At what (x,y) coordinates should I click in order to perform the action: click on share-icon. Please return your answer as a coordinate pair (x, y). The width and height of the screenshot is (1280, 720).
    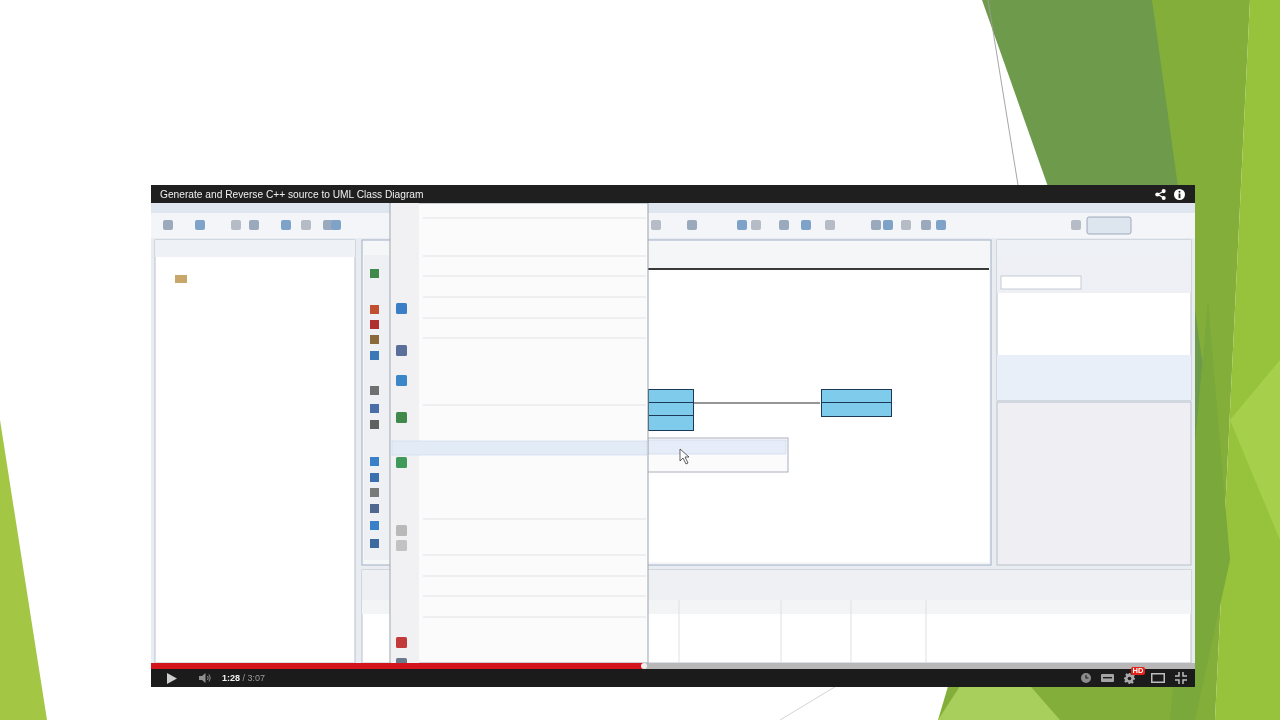
    Looking at the image, I should click on (1160, 194).